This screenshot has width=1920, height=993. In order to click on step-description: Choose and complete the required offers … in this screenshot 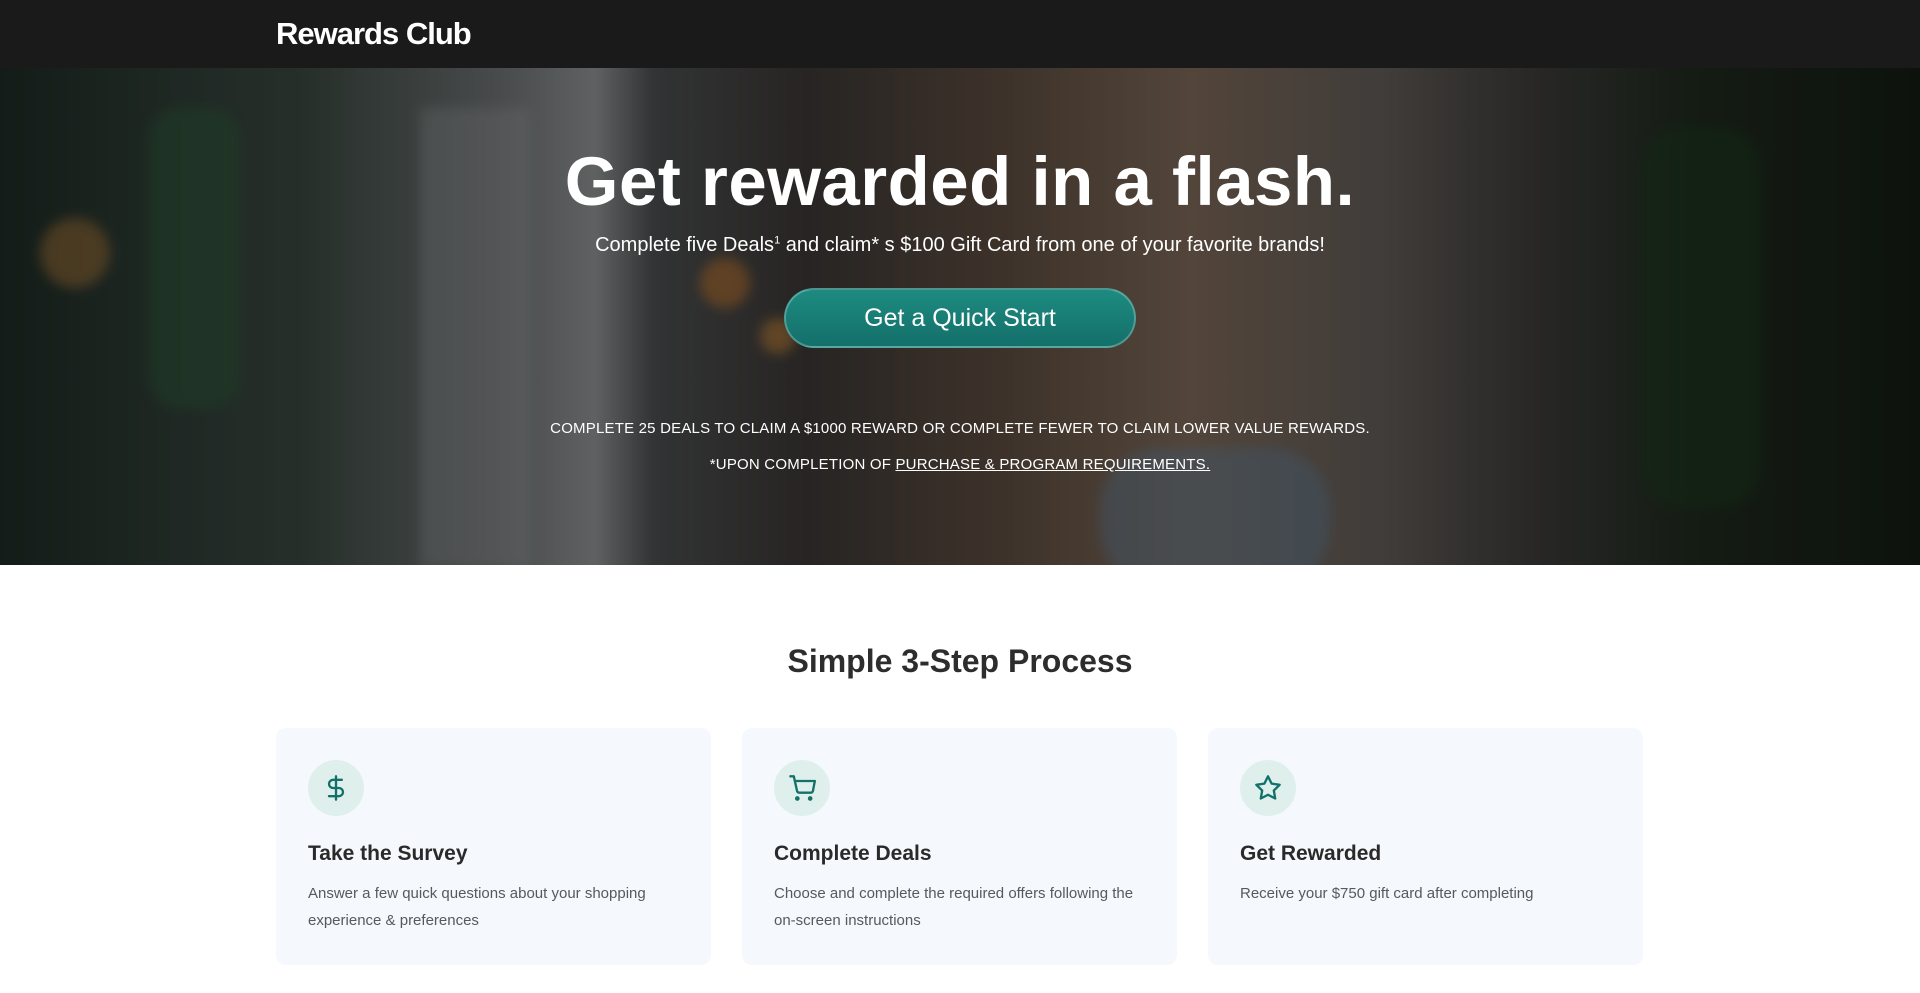, I will do `click(954, 907)`.